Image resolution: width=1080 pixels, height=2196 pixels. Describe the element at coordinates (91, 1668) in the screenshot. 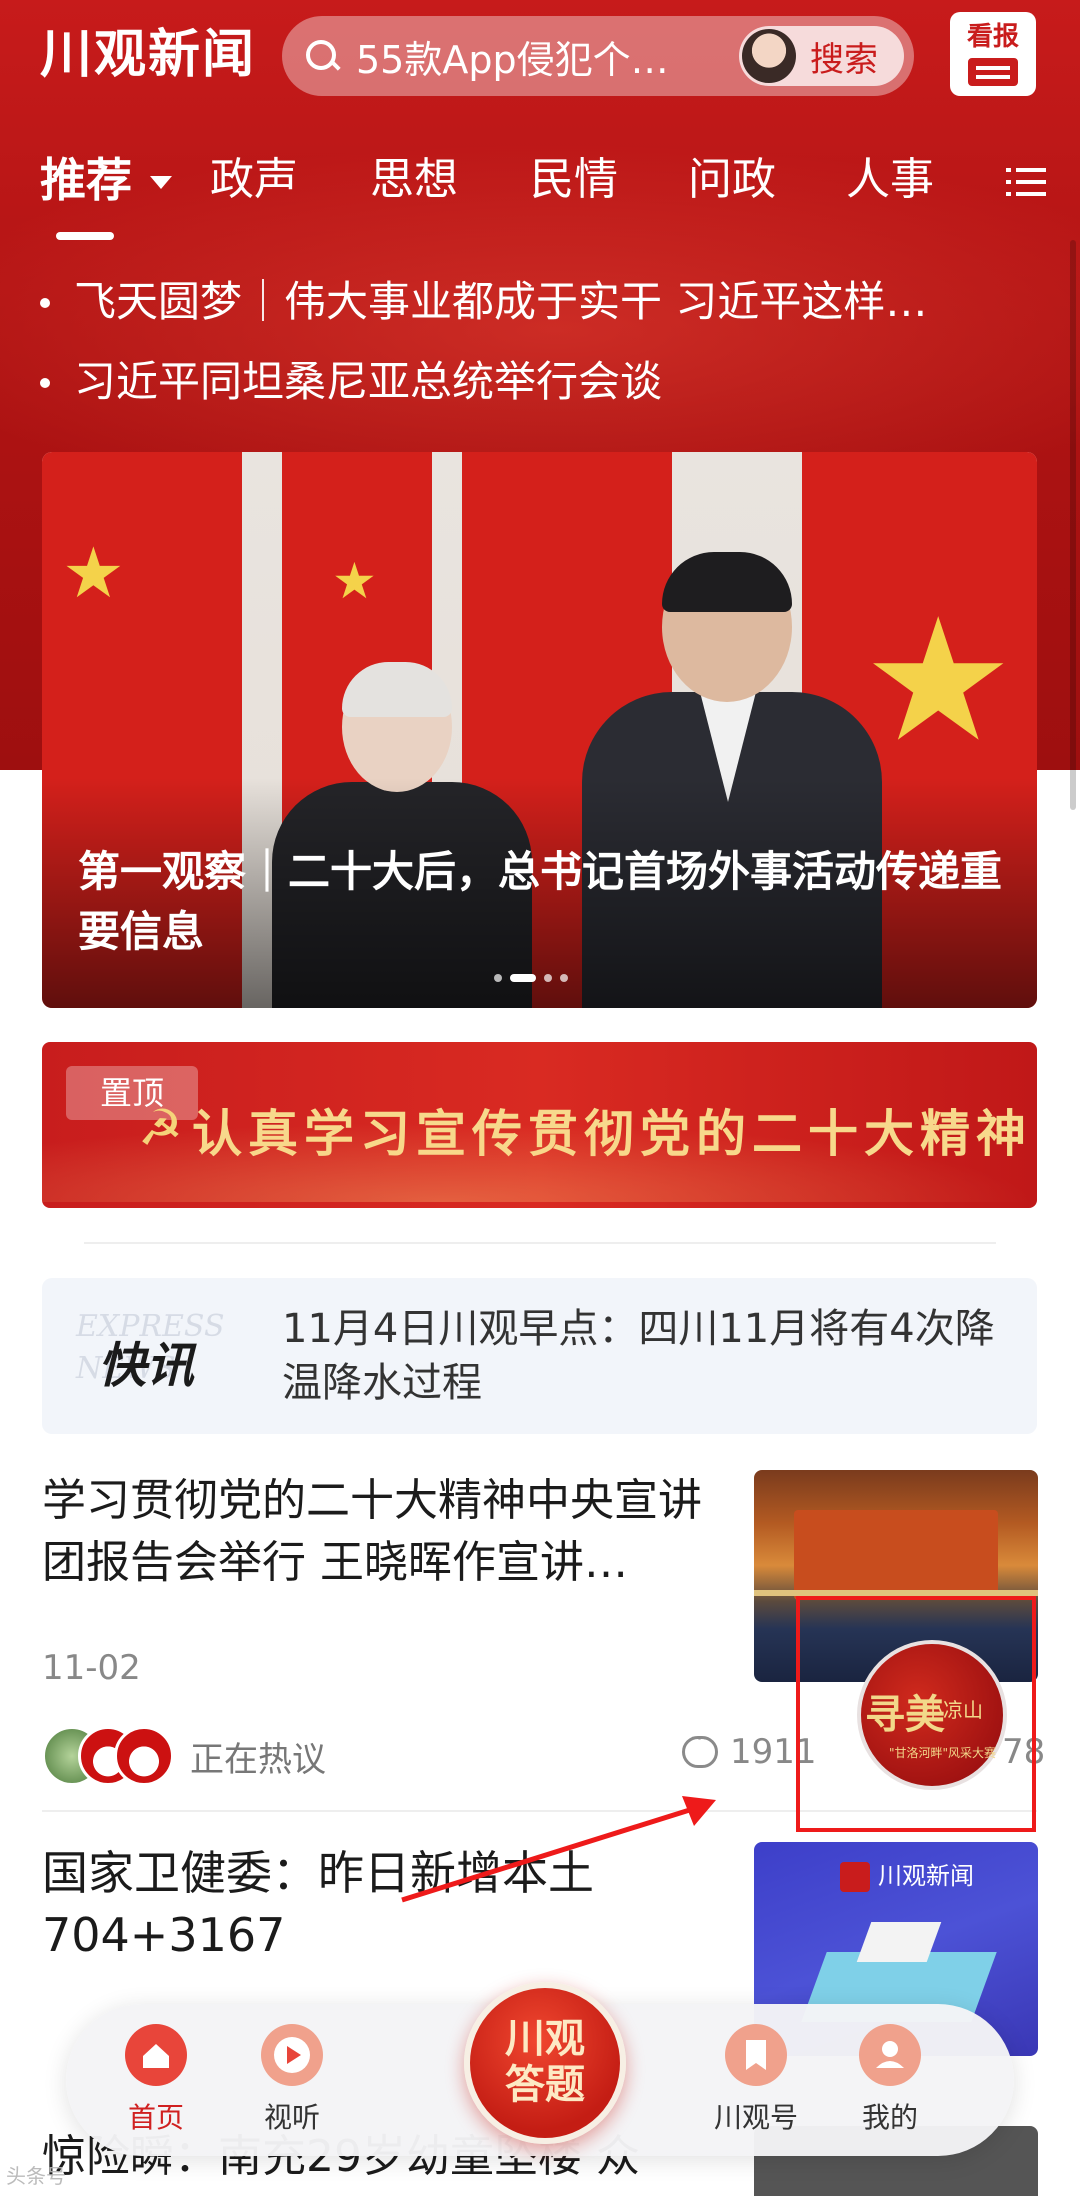

I see `news-date: 11-02` at that location.